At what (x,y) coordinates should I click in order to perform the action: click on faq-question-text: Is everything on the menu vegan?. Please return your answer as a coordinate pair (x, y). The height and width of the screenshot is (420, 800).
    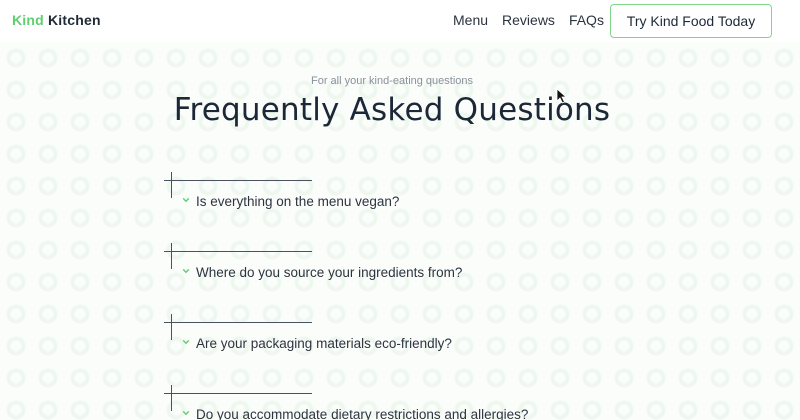
    Looking at the image, I should click on (298, 201).